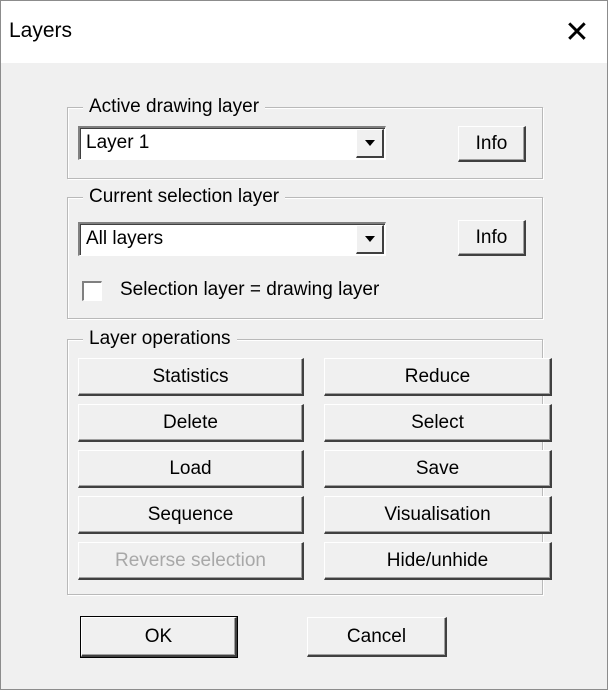 The image size is (608, 690). I want to click on hide-unhide-button: Hide/unhide, so click(438, 561).